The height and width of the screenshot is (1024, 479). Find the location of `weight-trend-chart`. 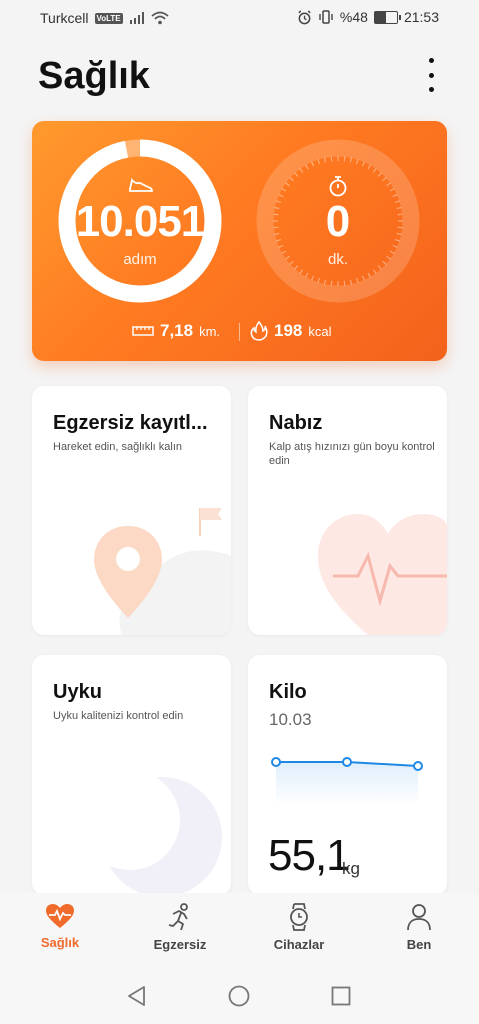

weight-trend-chart is located at coordinates (347, 781).